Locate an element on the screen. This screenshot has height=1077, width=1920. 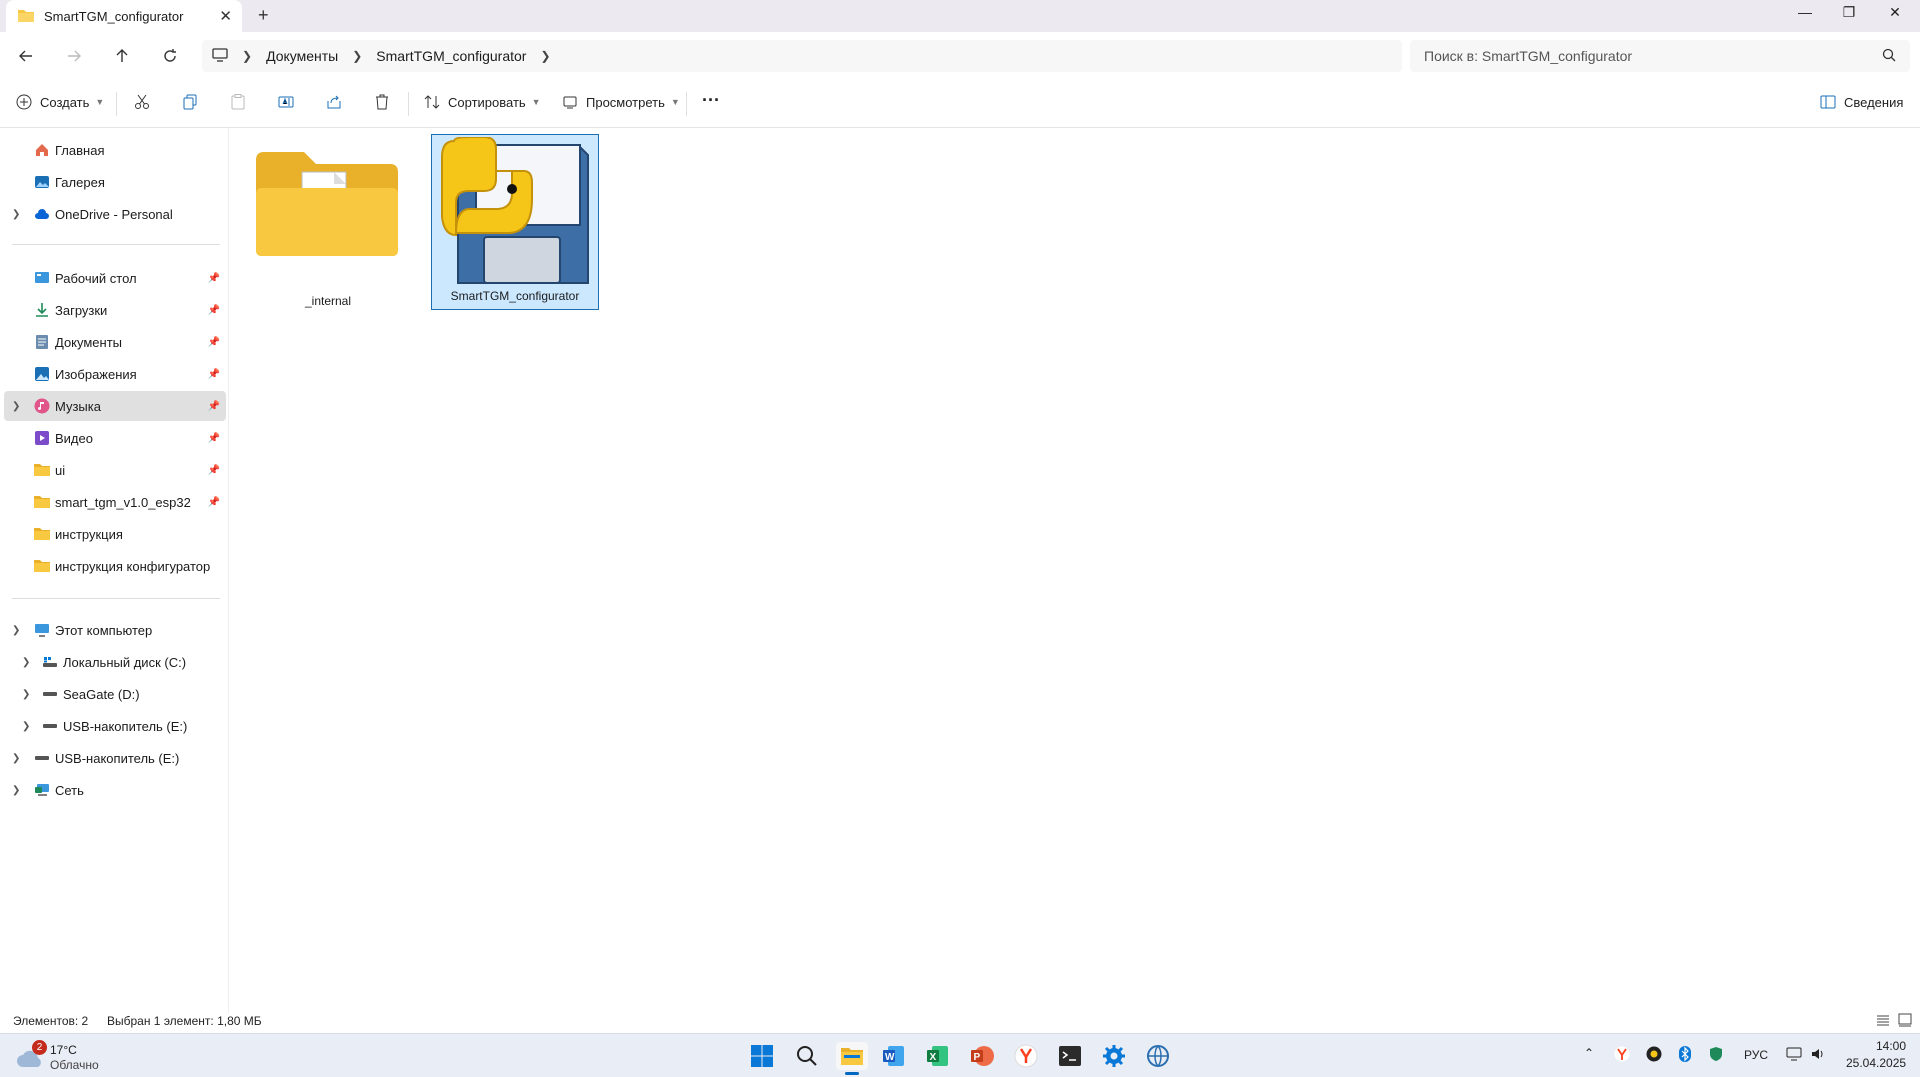
yandex-tray-icon is located at coordinates (1622, 1055).